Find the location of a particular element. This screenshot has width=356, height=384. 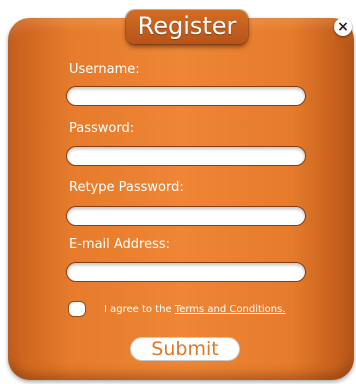

agree-label: I agree to the is located at coordinates (139, 309).